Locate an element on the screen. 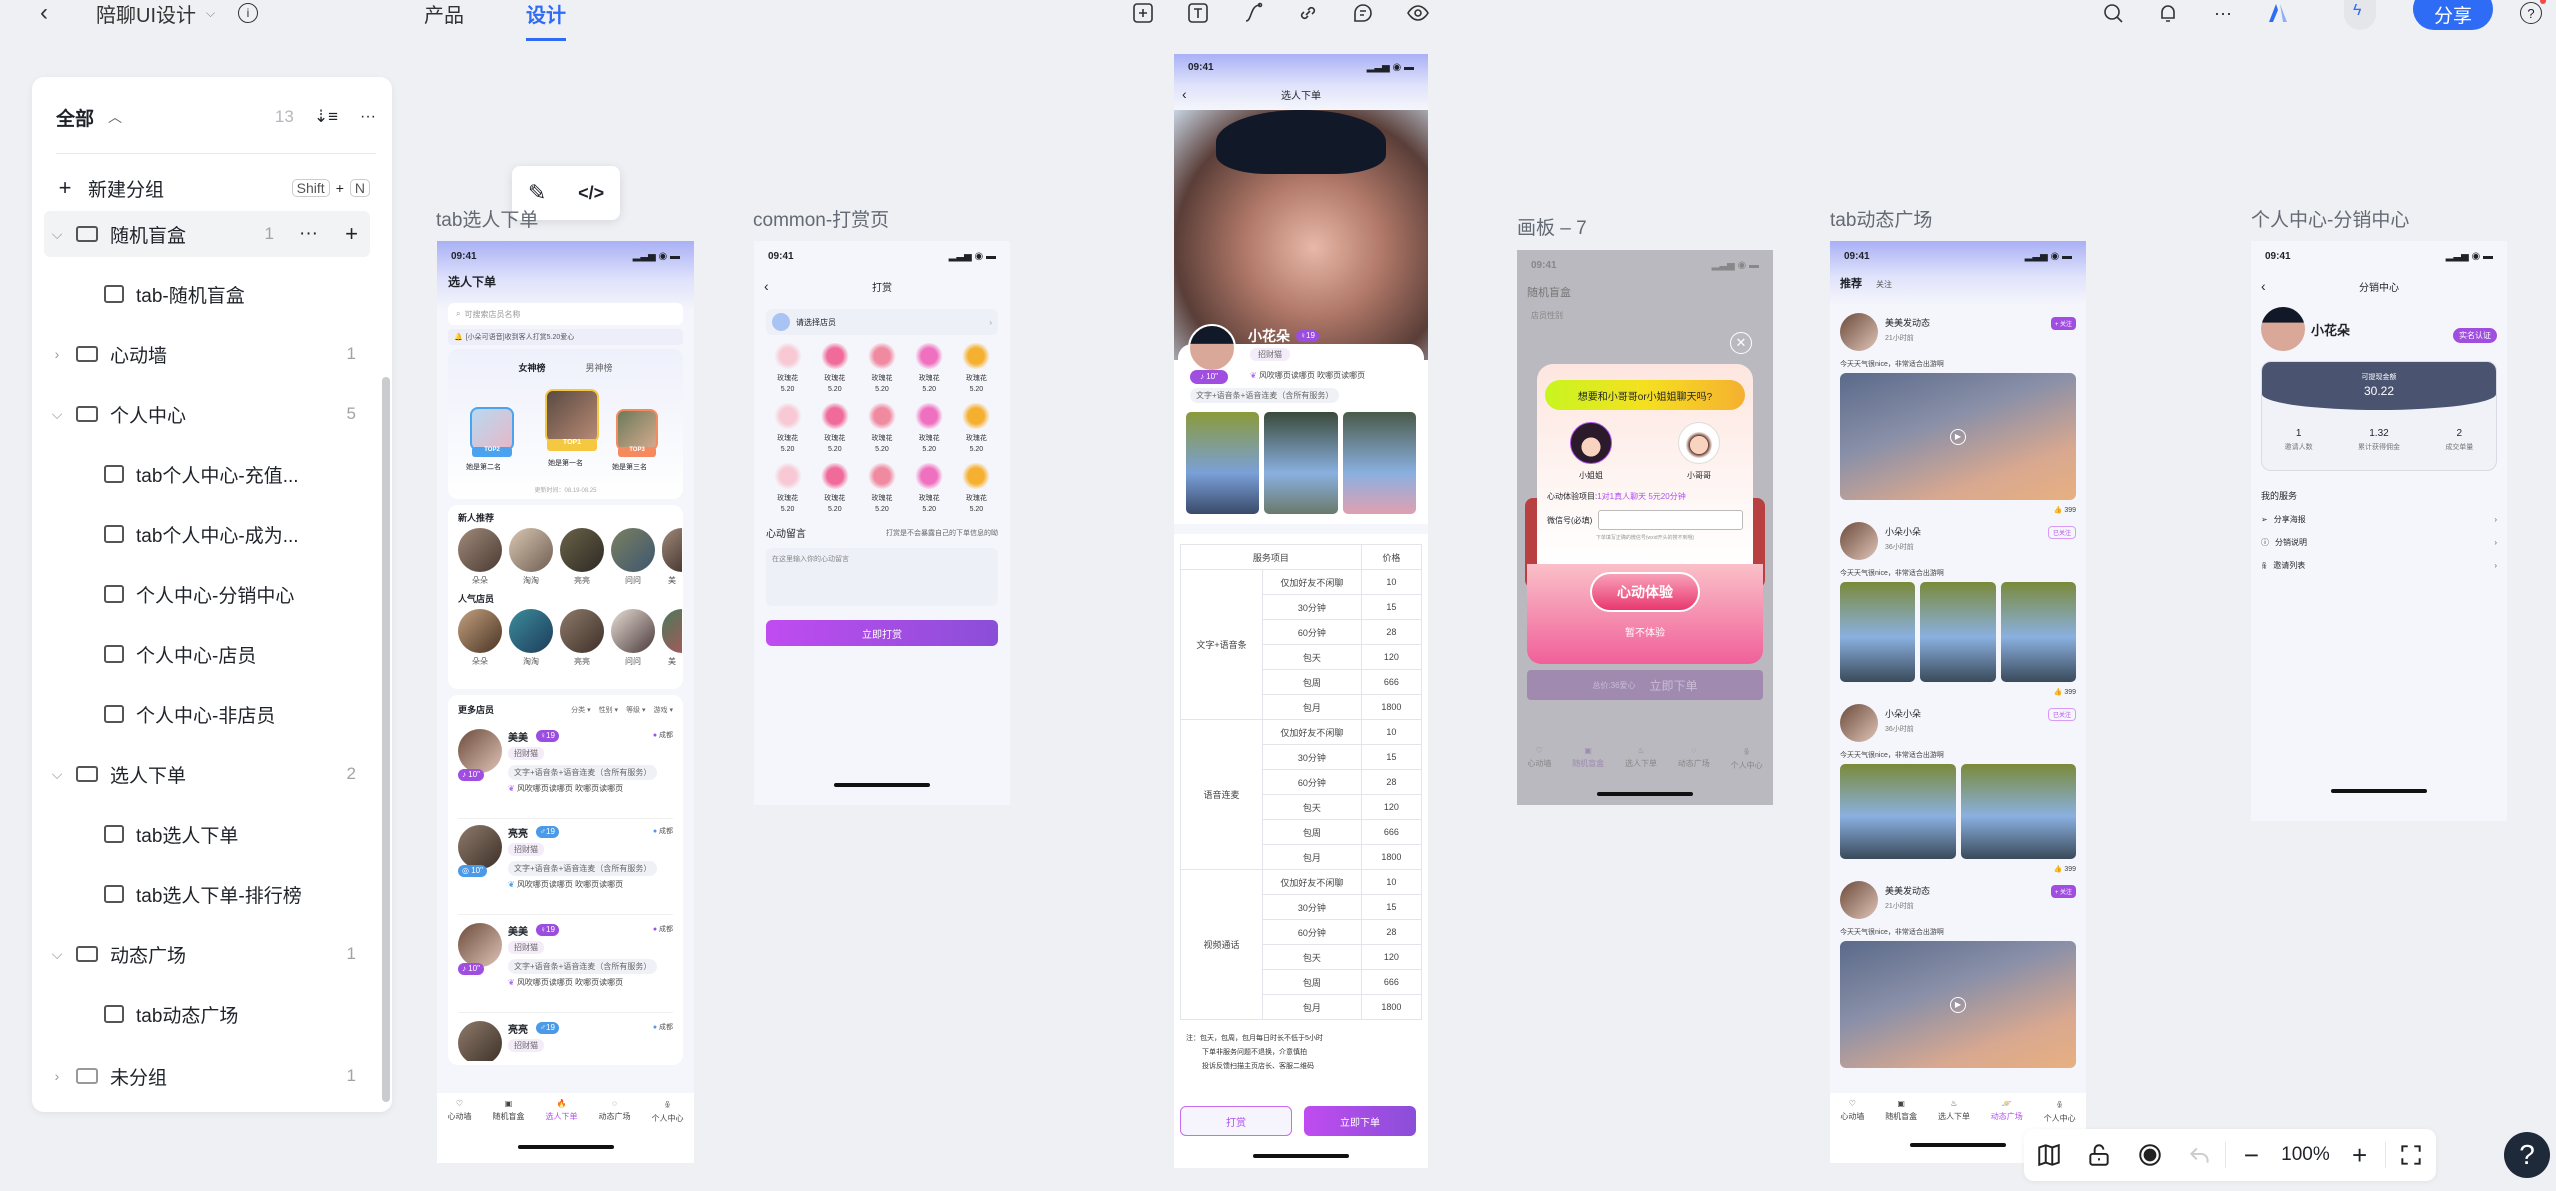 This screenshot has width=2556, height=1191. sidebar-item-page: 个人中心-店员 is located at coordinates (207, 654).